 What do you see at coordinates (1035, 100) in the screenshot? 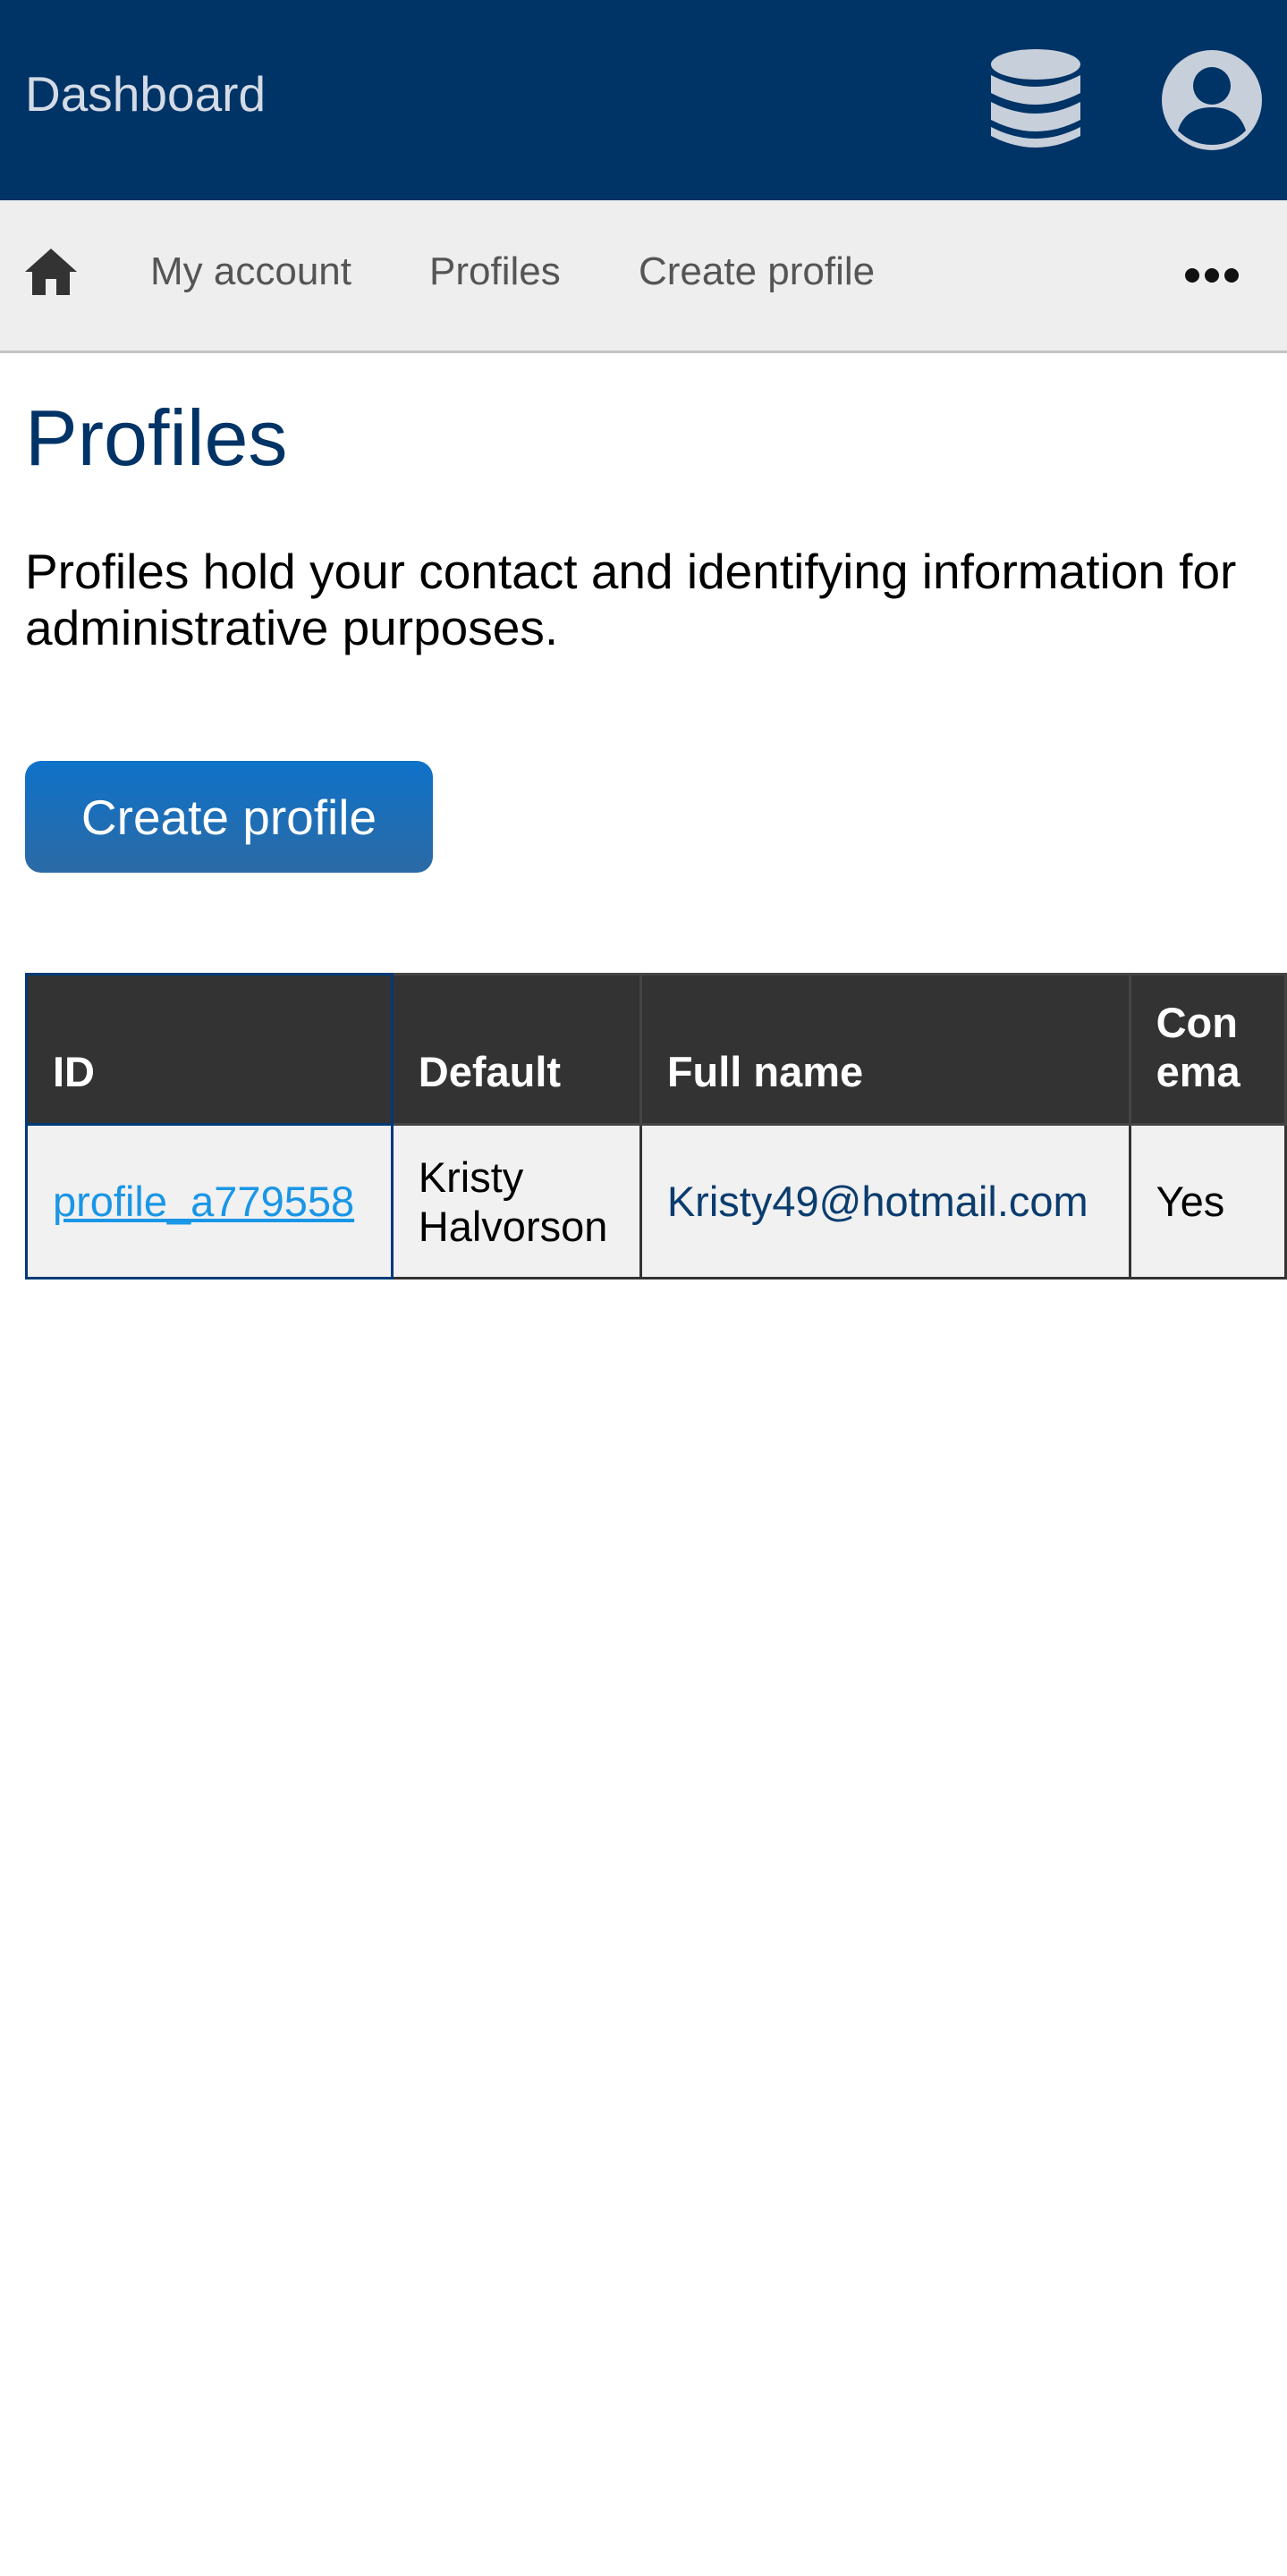
I see `database-icon` at bounding box center [1035, 100].